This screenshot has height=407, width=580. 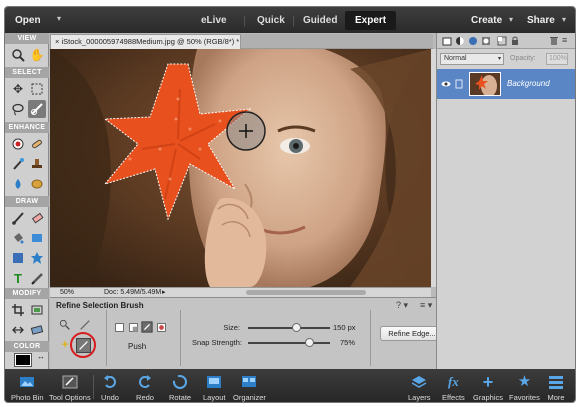 What do you see at coordinates (486, 41) in the screenshot?
I see `layer-mask-icon` at bounding box center [486, 41].